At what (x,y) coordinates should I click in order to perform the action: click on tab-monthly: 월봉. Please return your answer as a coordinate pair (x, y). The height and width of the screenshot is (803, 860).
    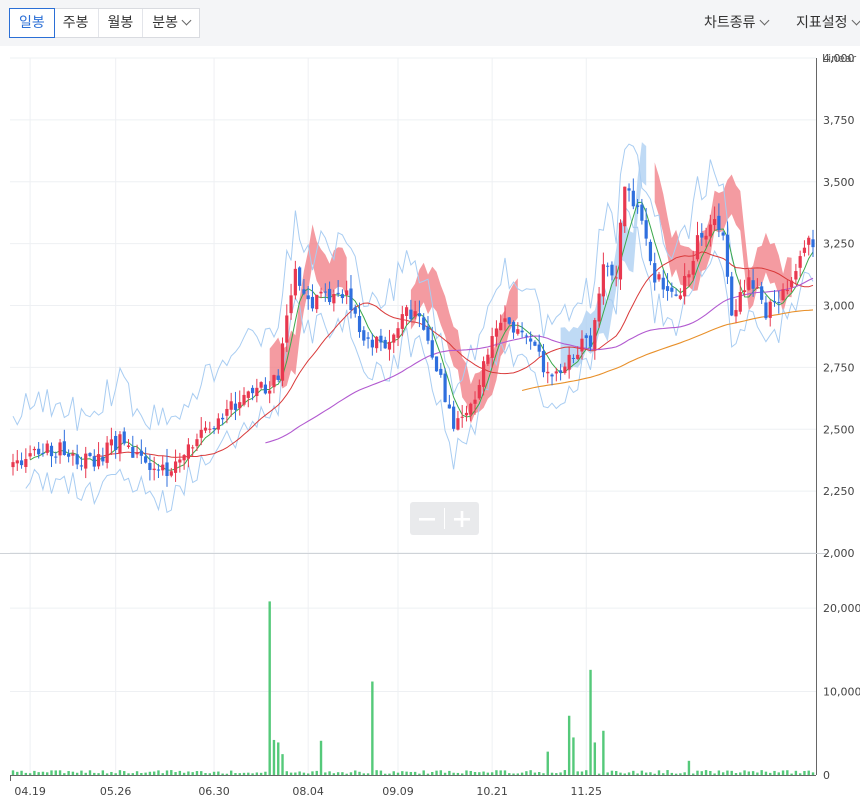
    Looking at the image, I should click on (121, 23).